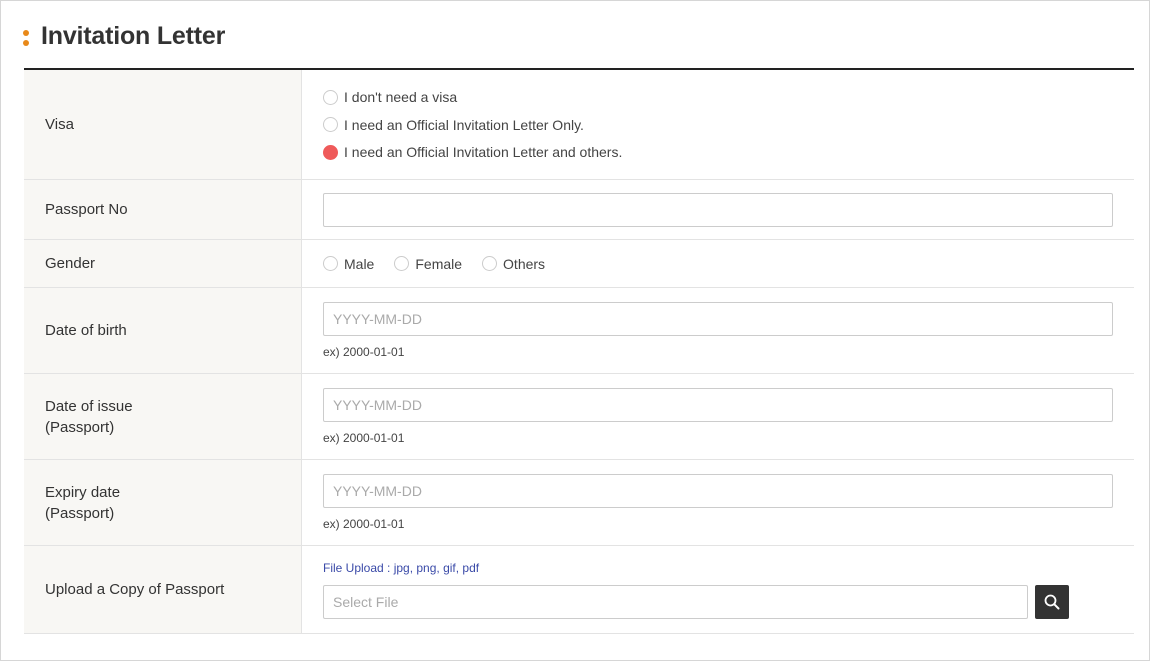 Image resolution: width=1150 pixels, height=661 pixels. What do you see at coordinates (364, 524) in the screenshot?
I see `expiry-date-hint: ex) 2000-01-01` at bounding box center [364, 524].